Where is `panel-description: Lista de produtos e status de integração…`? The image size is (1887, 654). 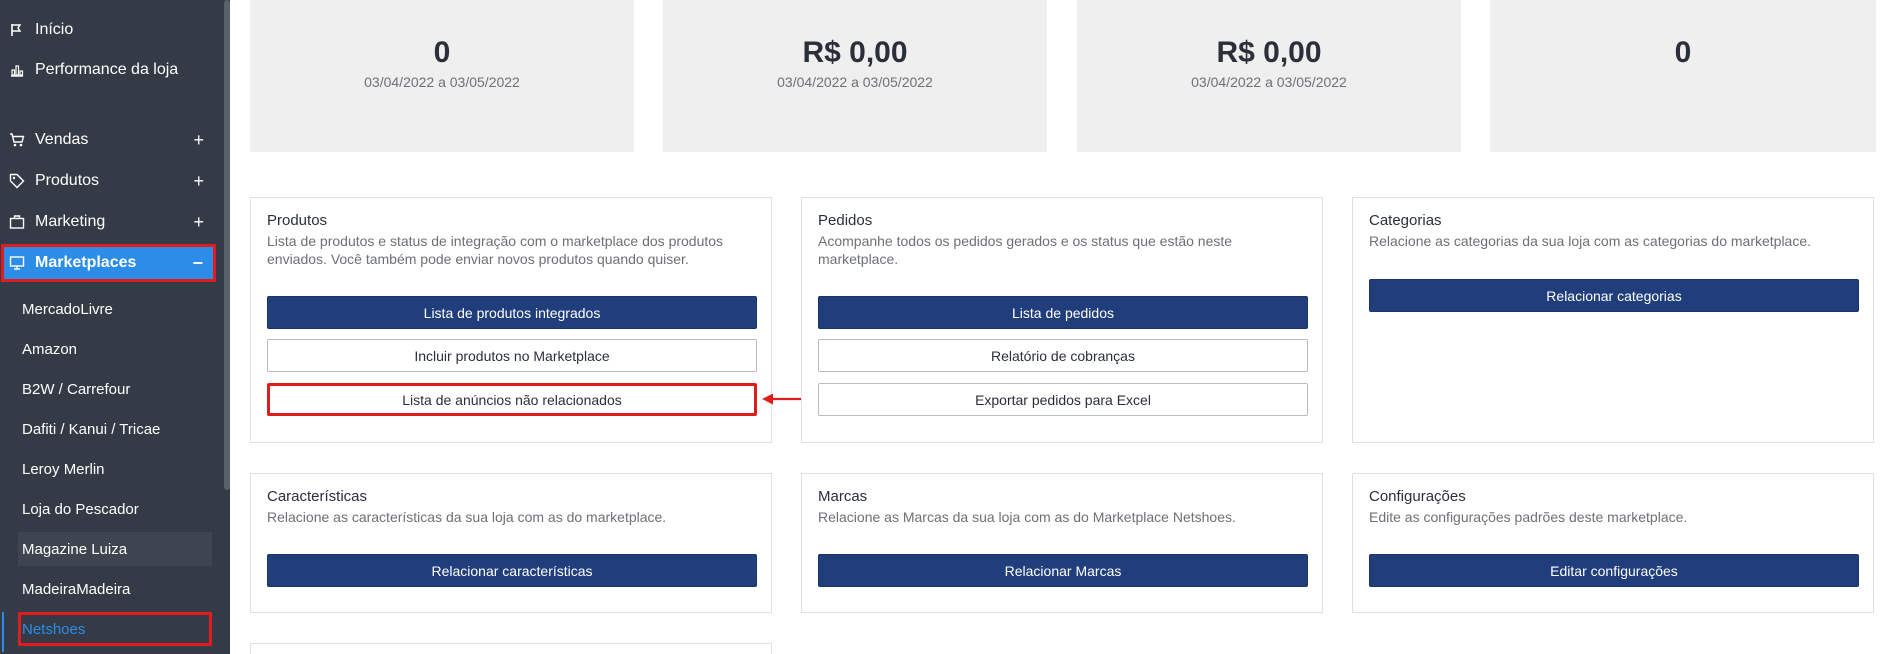 panel-description: Lista de produtos e status de integração… is located at coordinates (495, 250).